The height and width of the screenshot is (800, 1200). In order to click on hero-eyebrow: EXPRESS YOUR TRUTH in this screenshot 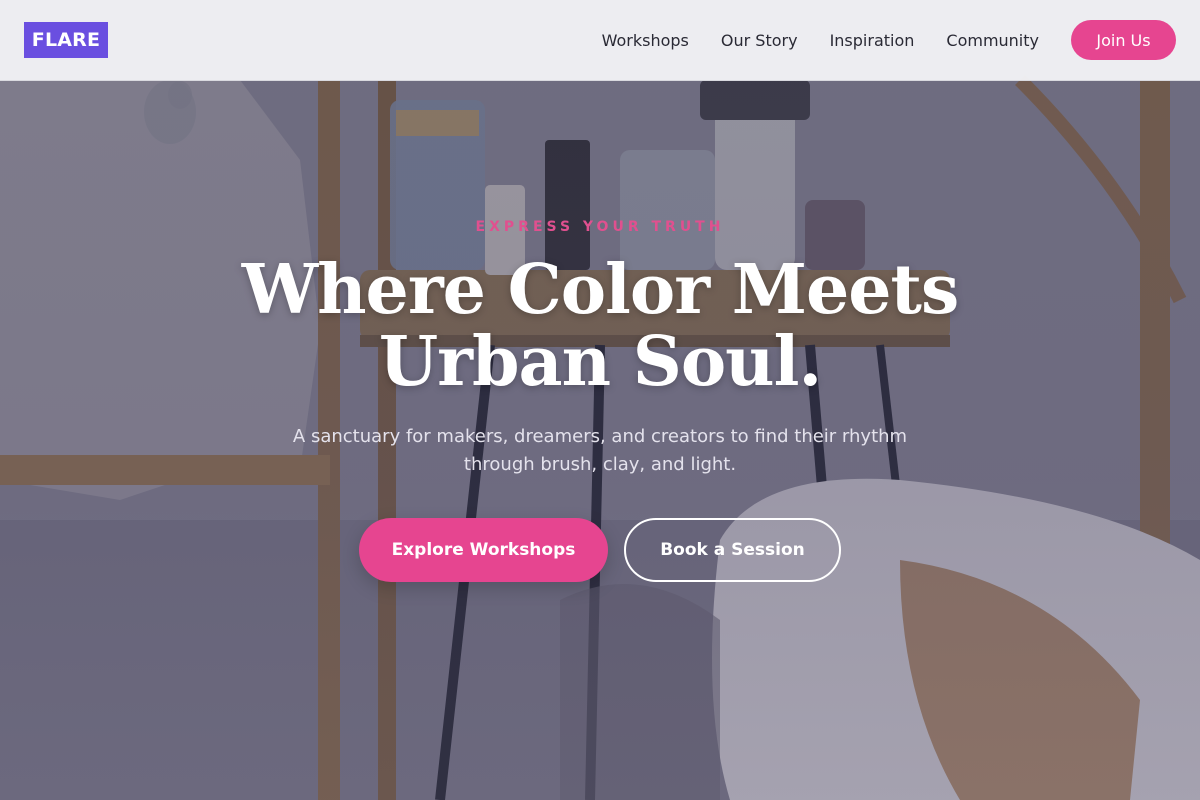, I will do `click(600, 227)`.